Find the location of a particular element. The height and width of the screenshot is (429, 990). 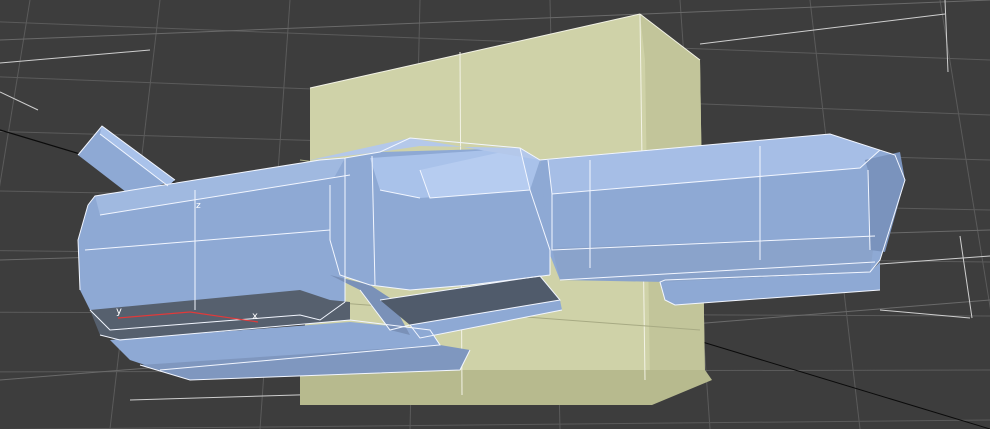

gizmo-x-label: x is located at coordinates (255, 316).